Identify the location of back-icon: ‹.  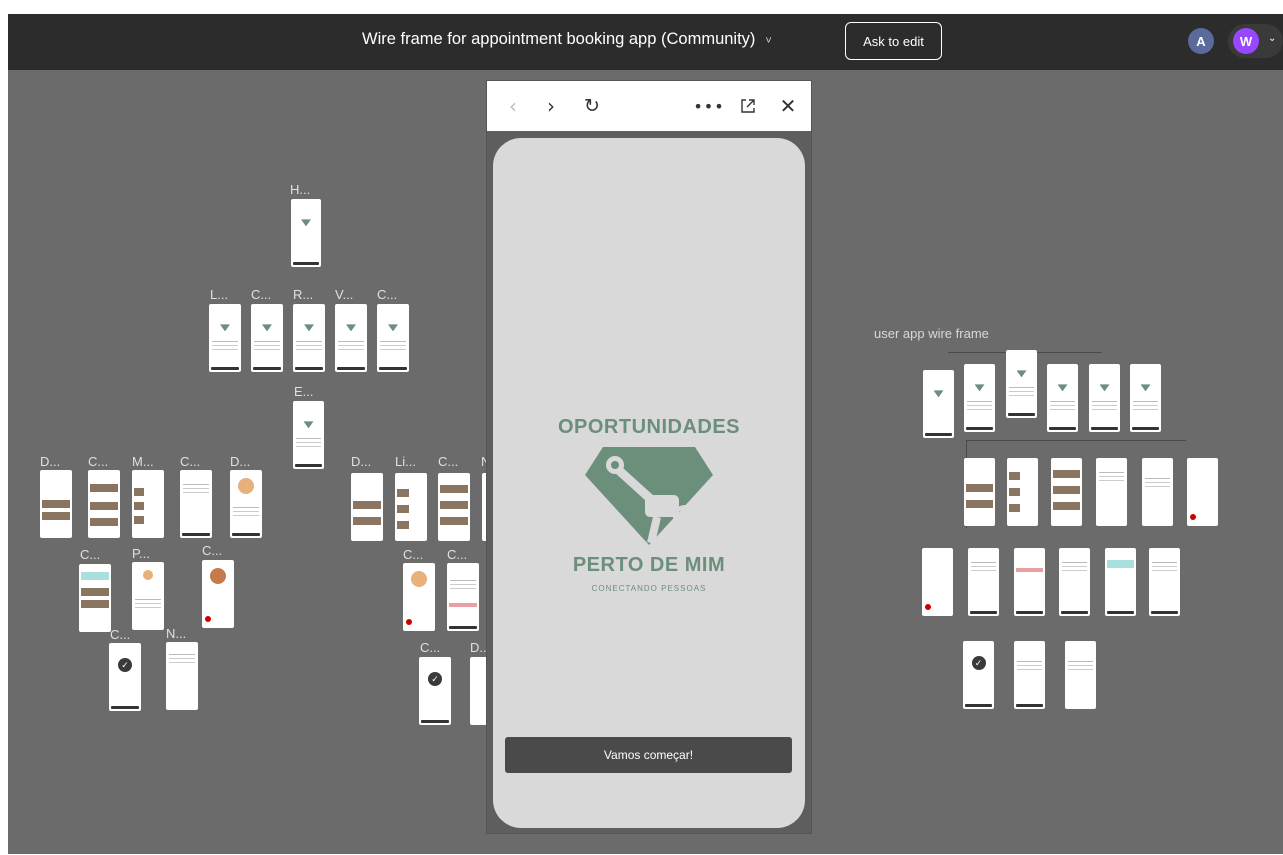
(513, 106).